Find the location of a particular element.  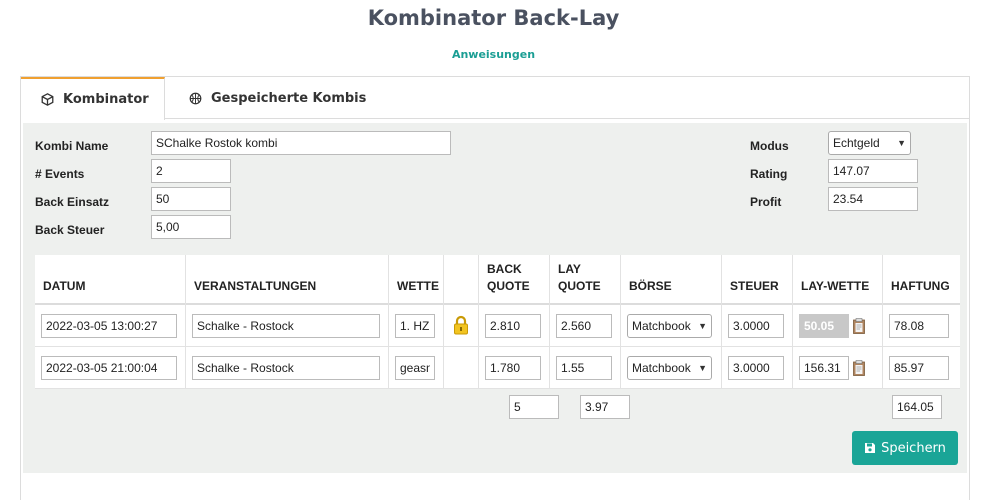

lock-icon is located at coordinates (461, 325).